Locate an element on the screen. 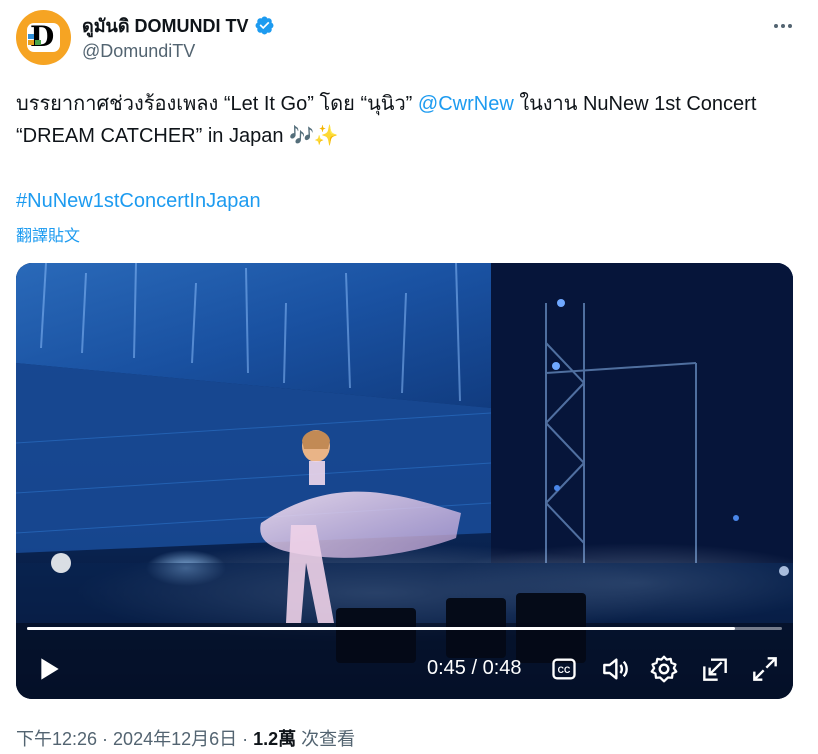 The image size is (818, 754). author-names: ดูมันดิ DOMUNDI TV @DomundiTV is located at coordinates (178, 38).